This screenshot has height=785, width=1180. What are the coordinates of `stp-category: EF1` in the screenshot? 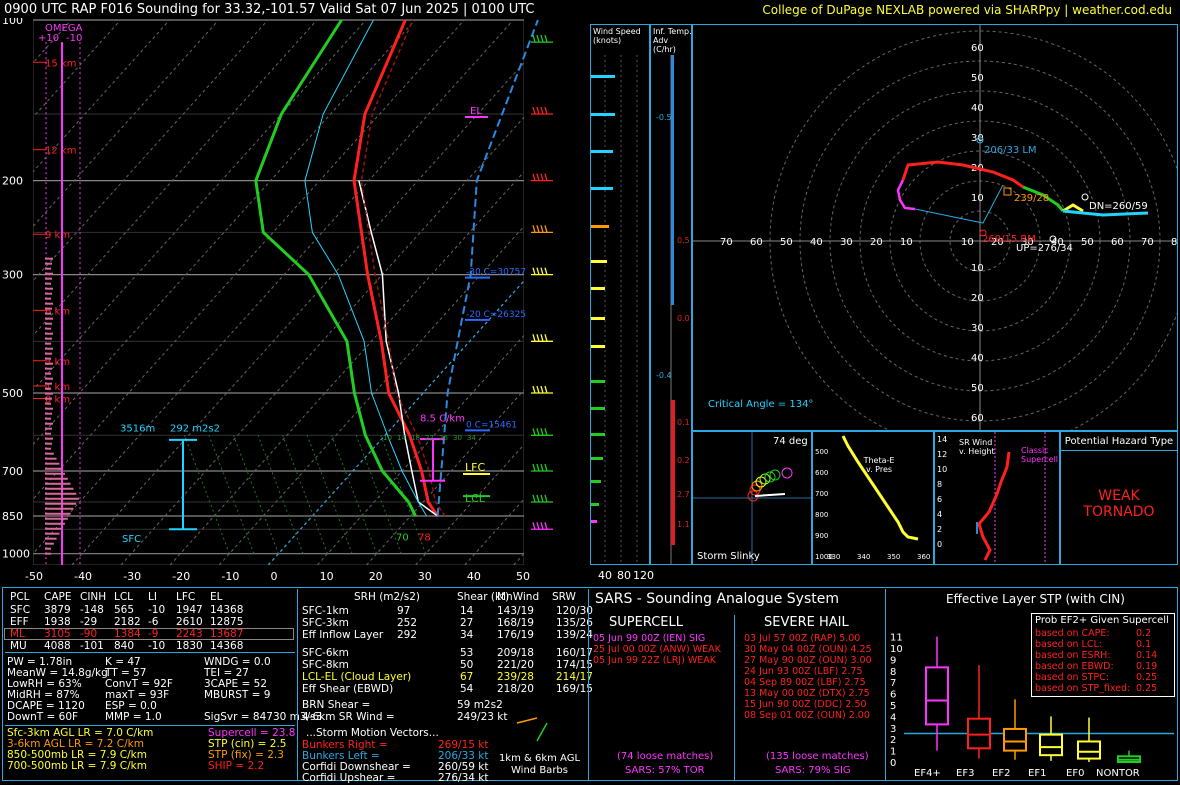 It's located at (1037, 773).